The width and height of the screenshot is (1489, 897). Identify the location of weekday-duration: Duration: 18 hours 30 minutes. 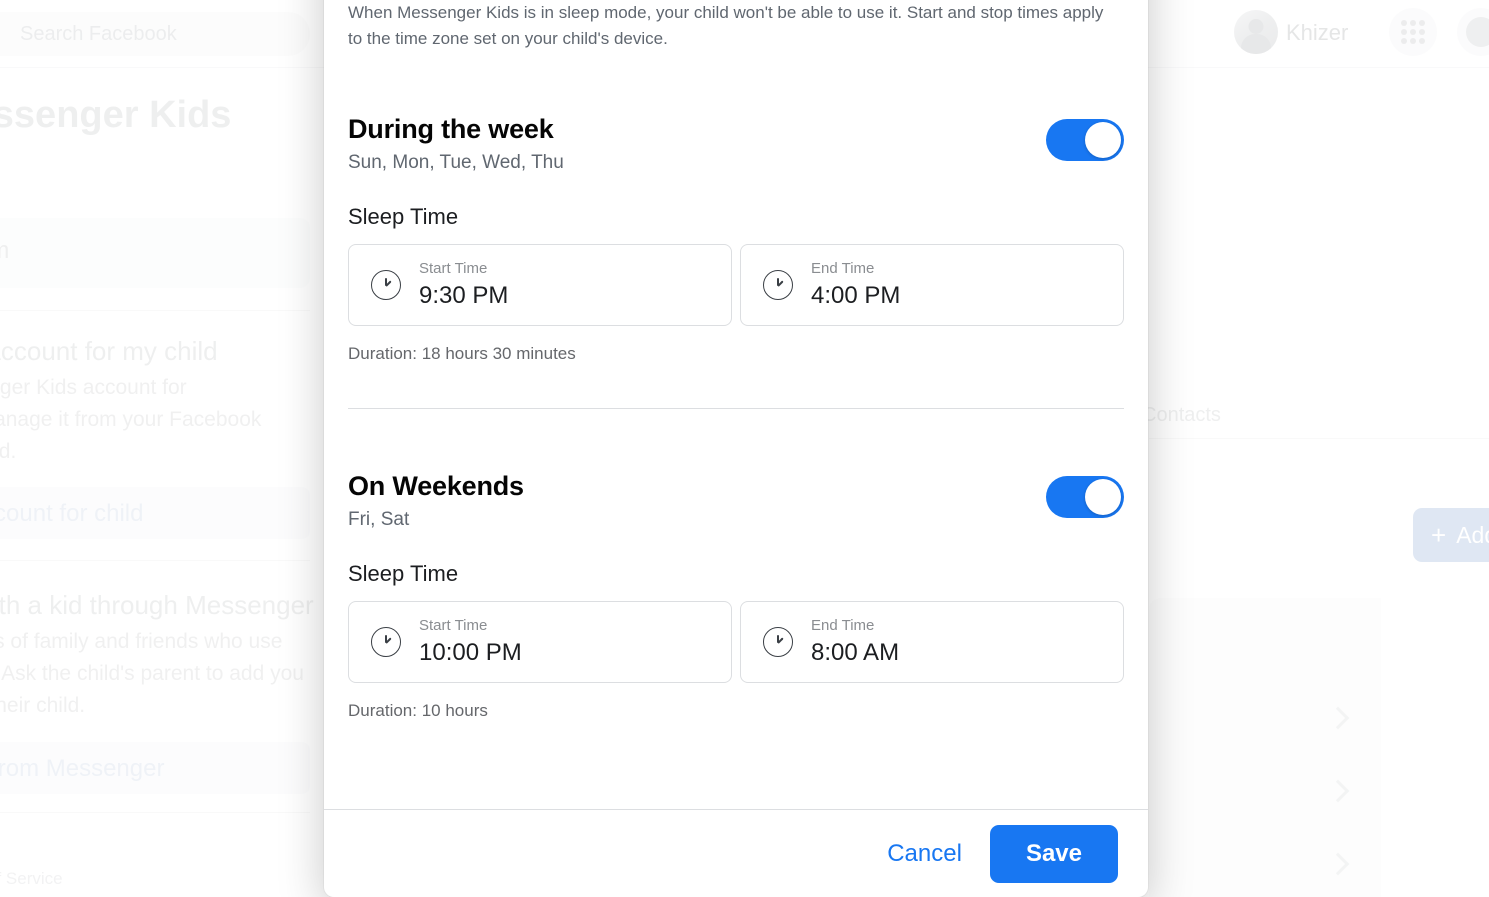
(462, 353).